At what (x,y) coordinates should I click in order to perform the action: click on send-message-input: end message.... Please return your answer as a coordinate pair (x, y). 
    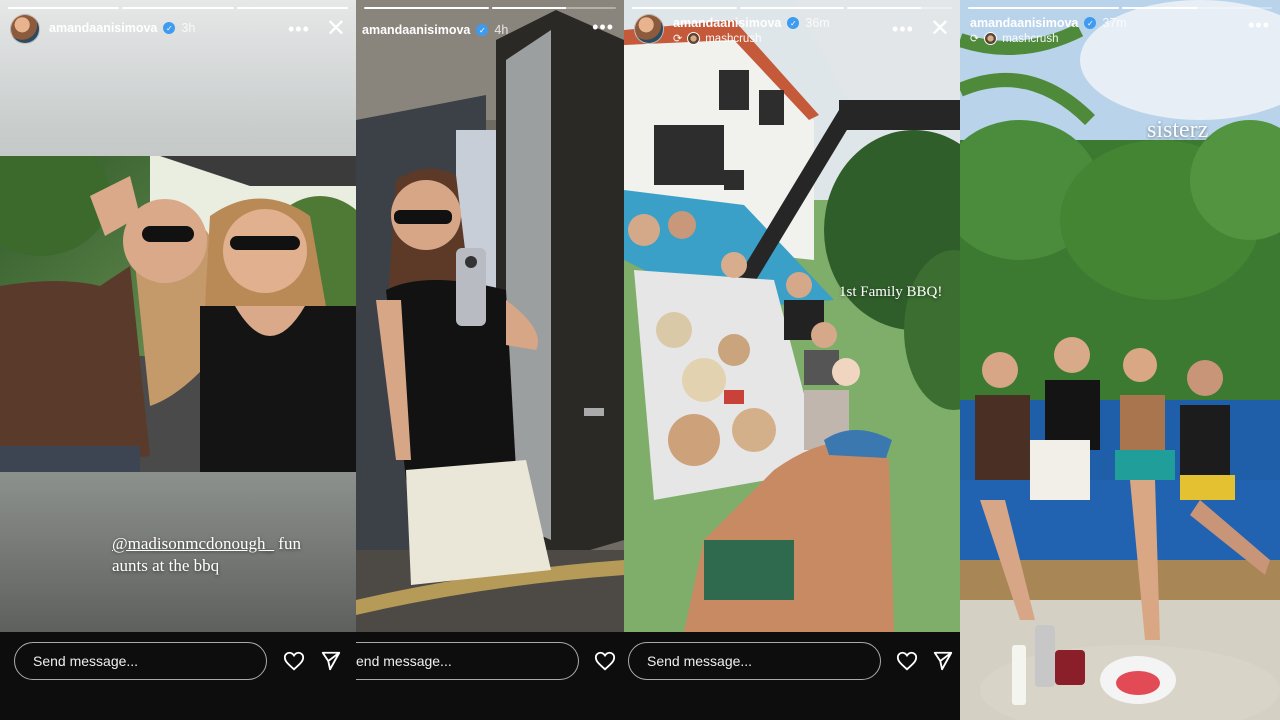
    Looking at the image, I should click on (467, 661).